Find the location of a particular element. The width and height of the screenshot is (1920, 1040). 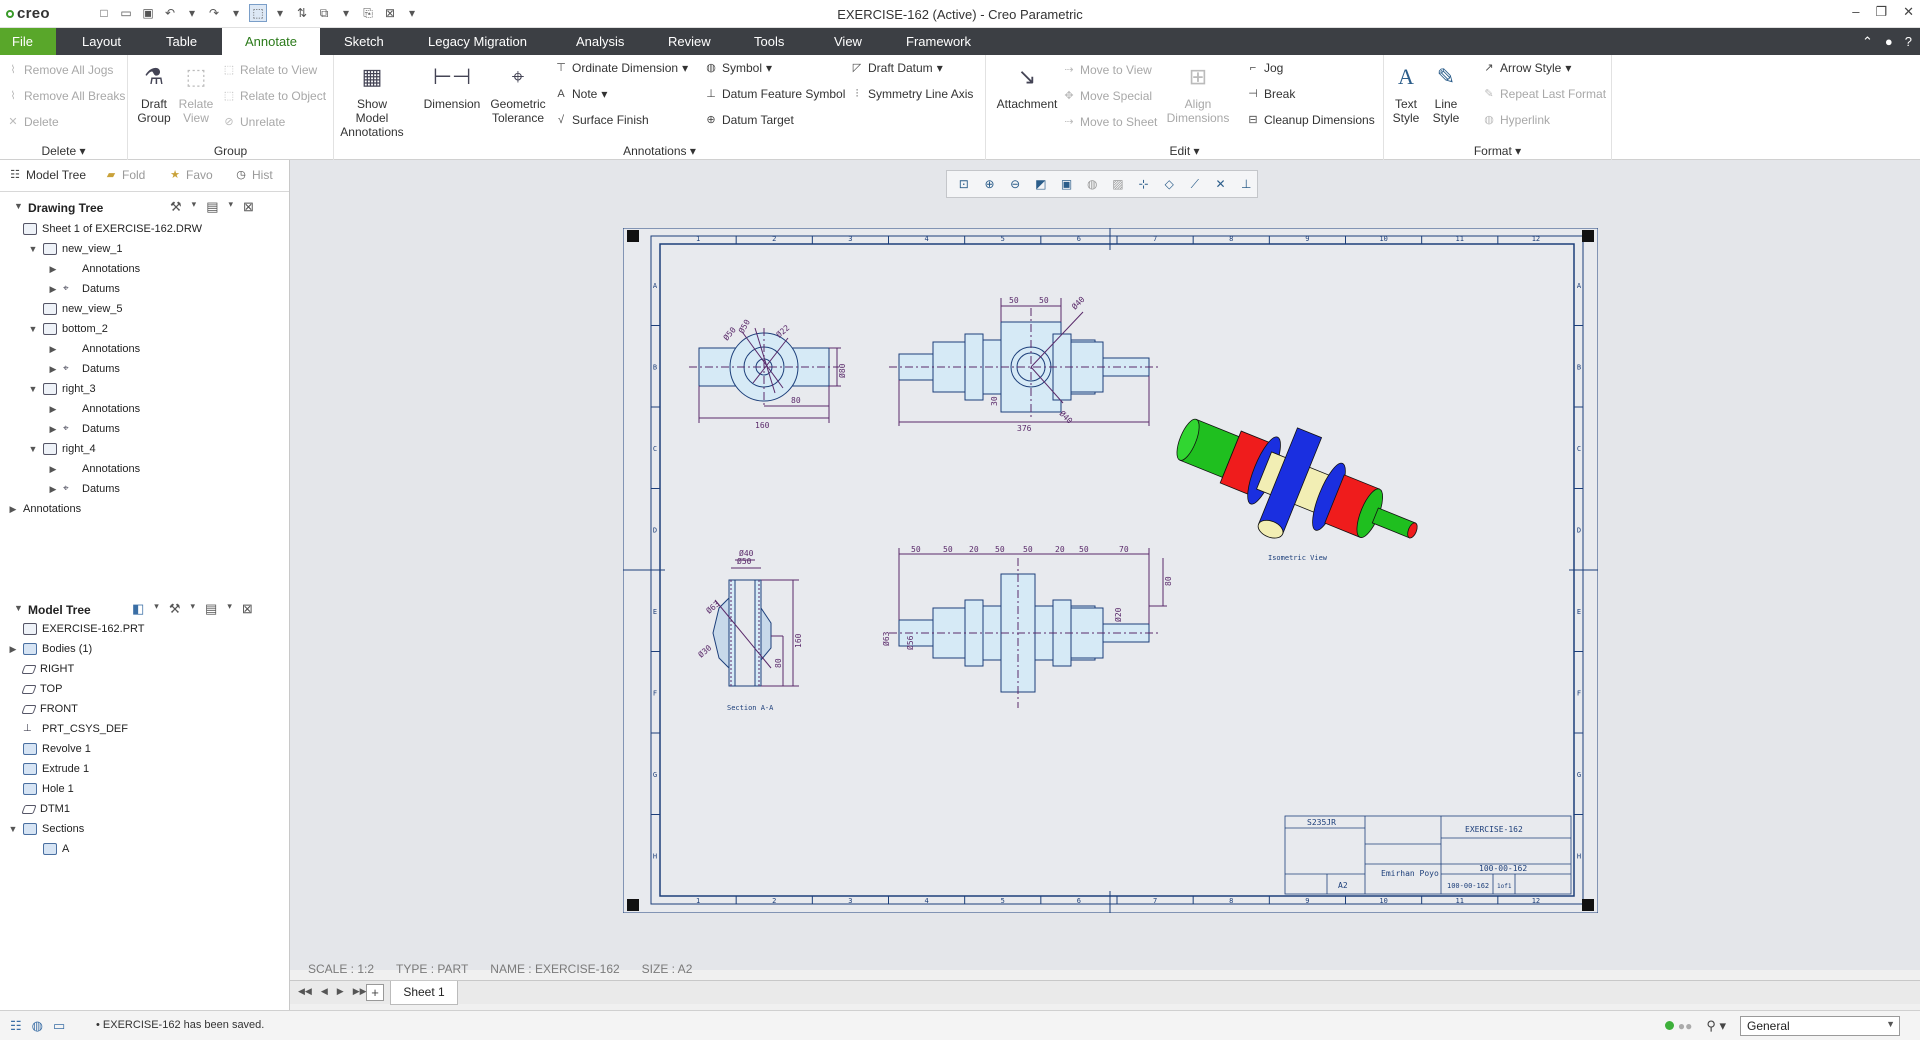

tree-node: new_view_5 is located at coordinates (75, 309).